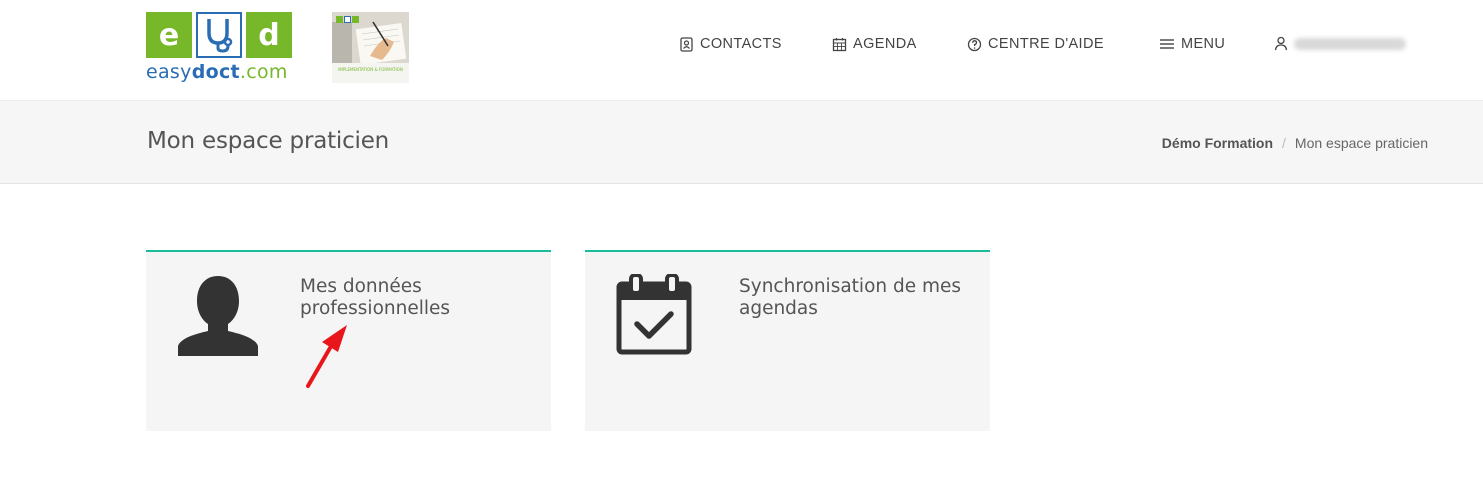  I want to click on breadcrumb-current: Mon espace praticien, so click(1361, 143).